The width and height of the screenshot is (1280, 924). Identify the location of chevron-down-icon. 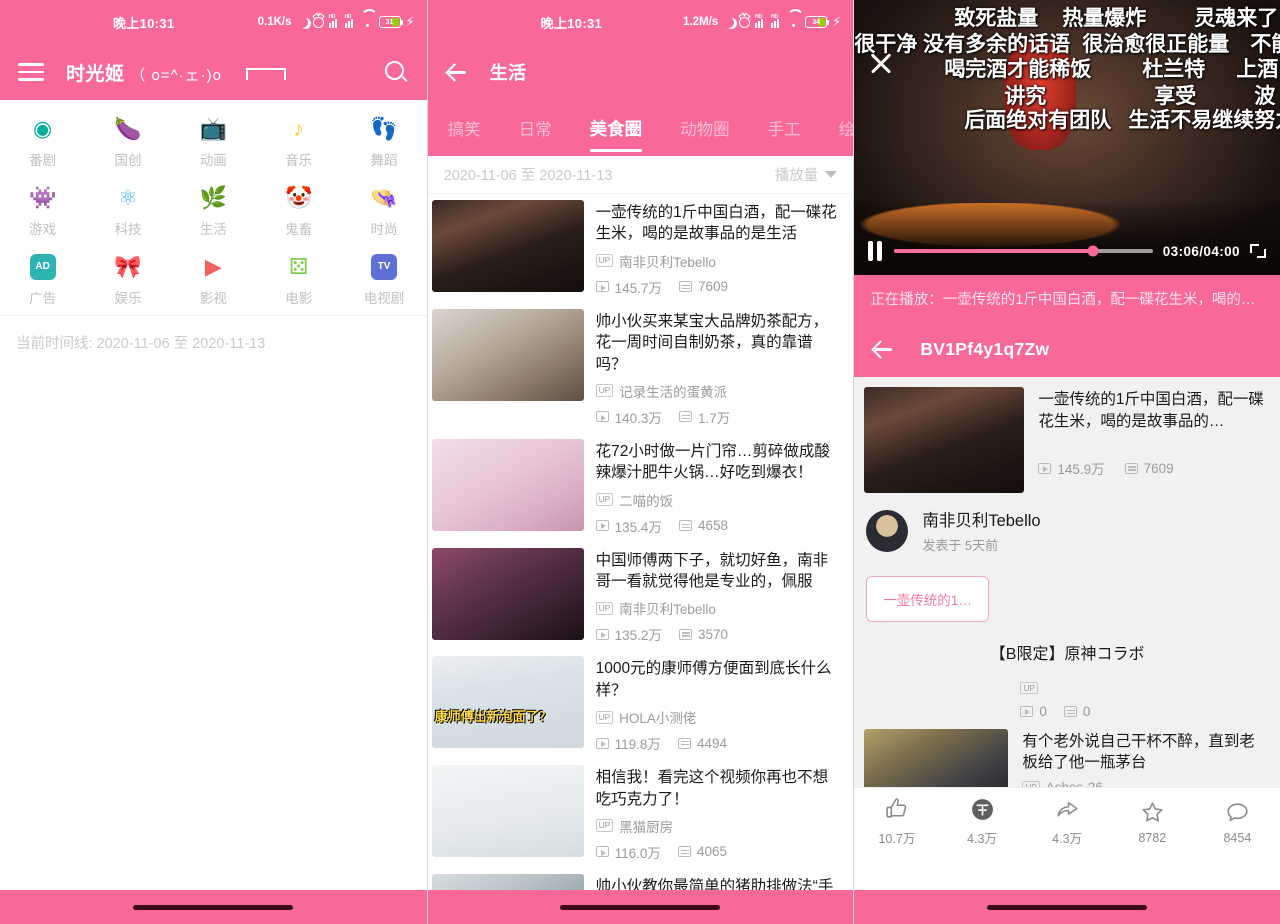
(831, 174).